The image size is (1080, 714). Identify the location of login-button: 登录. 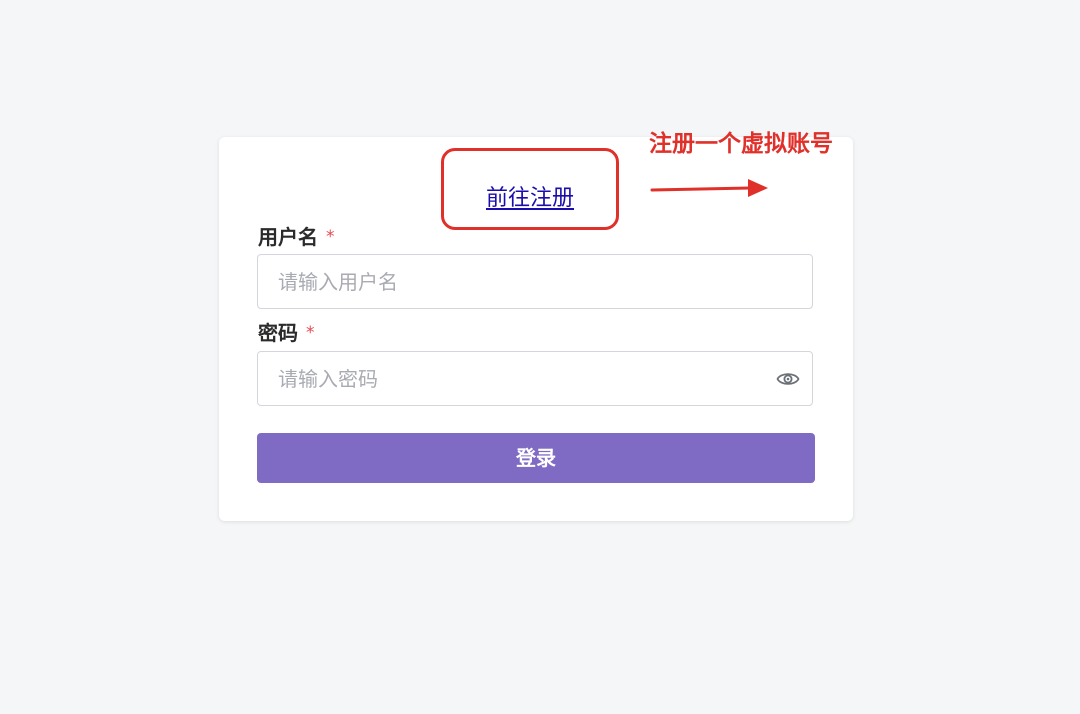
(536, 458).